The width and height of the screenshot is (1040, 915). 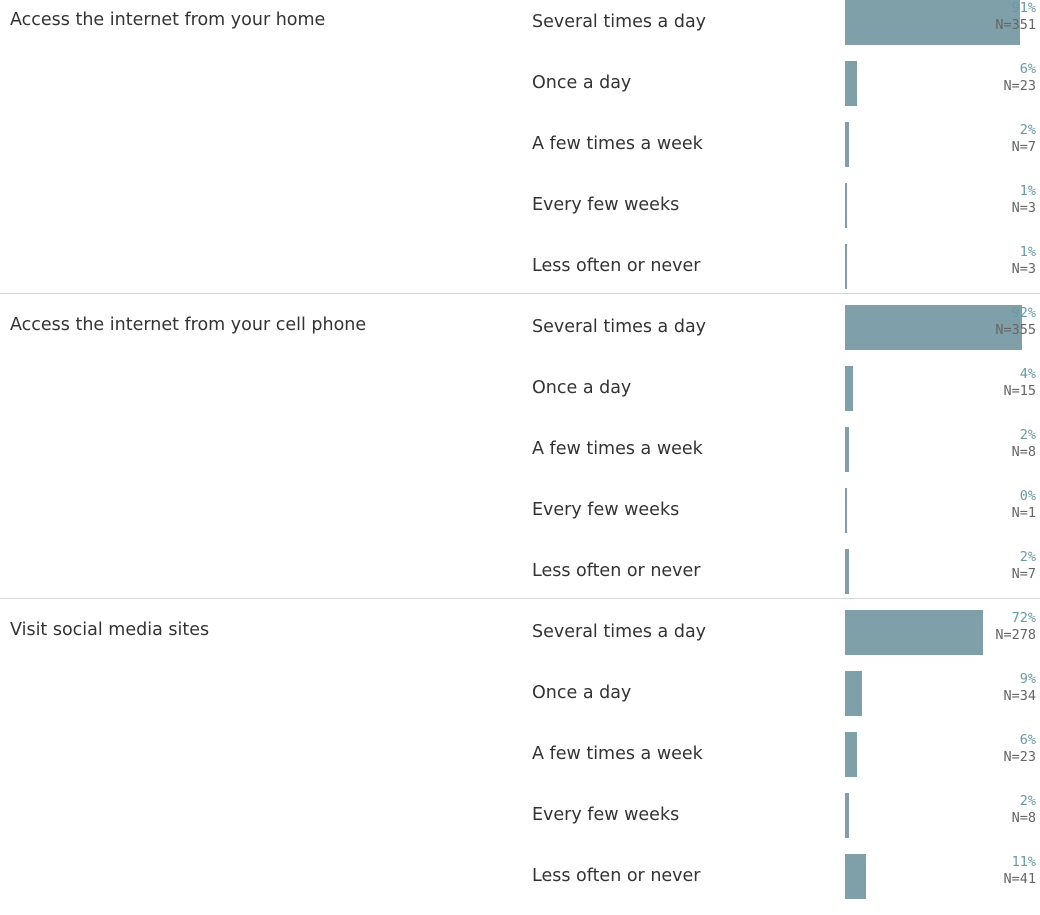 What do you see at coordinates (520, 823) in the screenshot?
I see `bar-row: Every few weeks 2% N=8` at bounding box center [520, 823].